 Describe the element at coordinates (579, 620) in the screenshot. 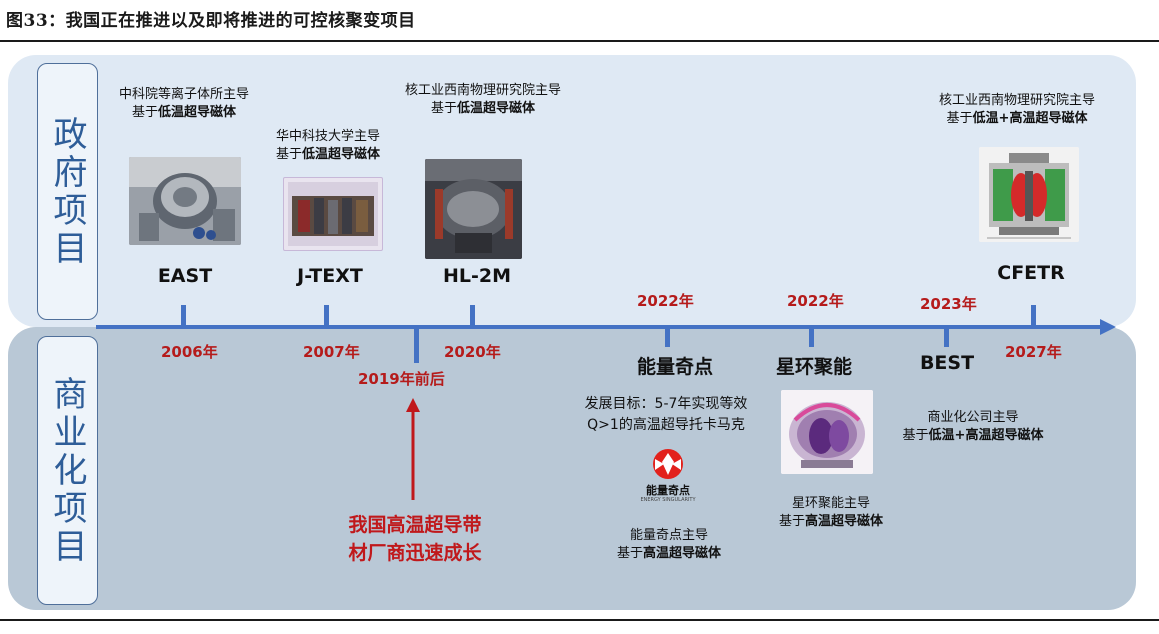

I see `bottom-rule` at that location.